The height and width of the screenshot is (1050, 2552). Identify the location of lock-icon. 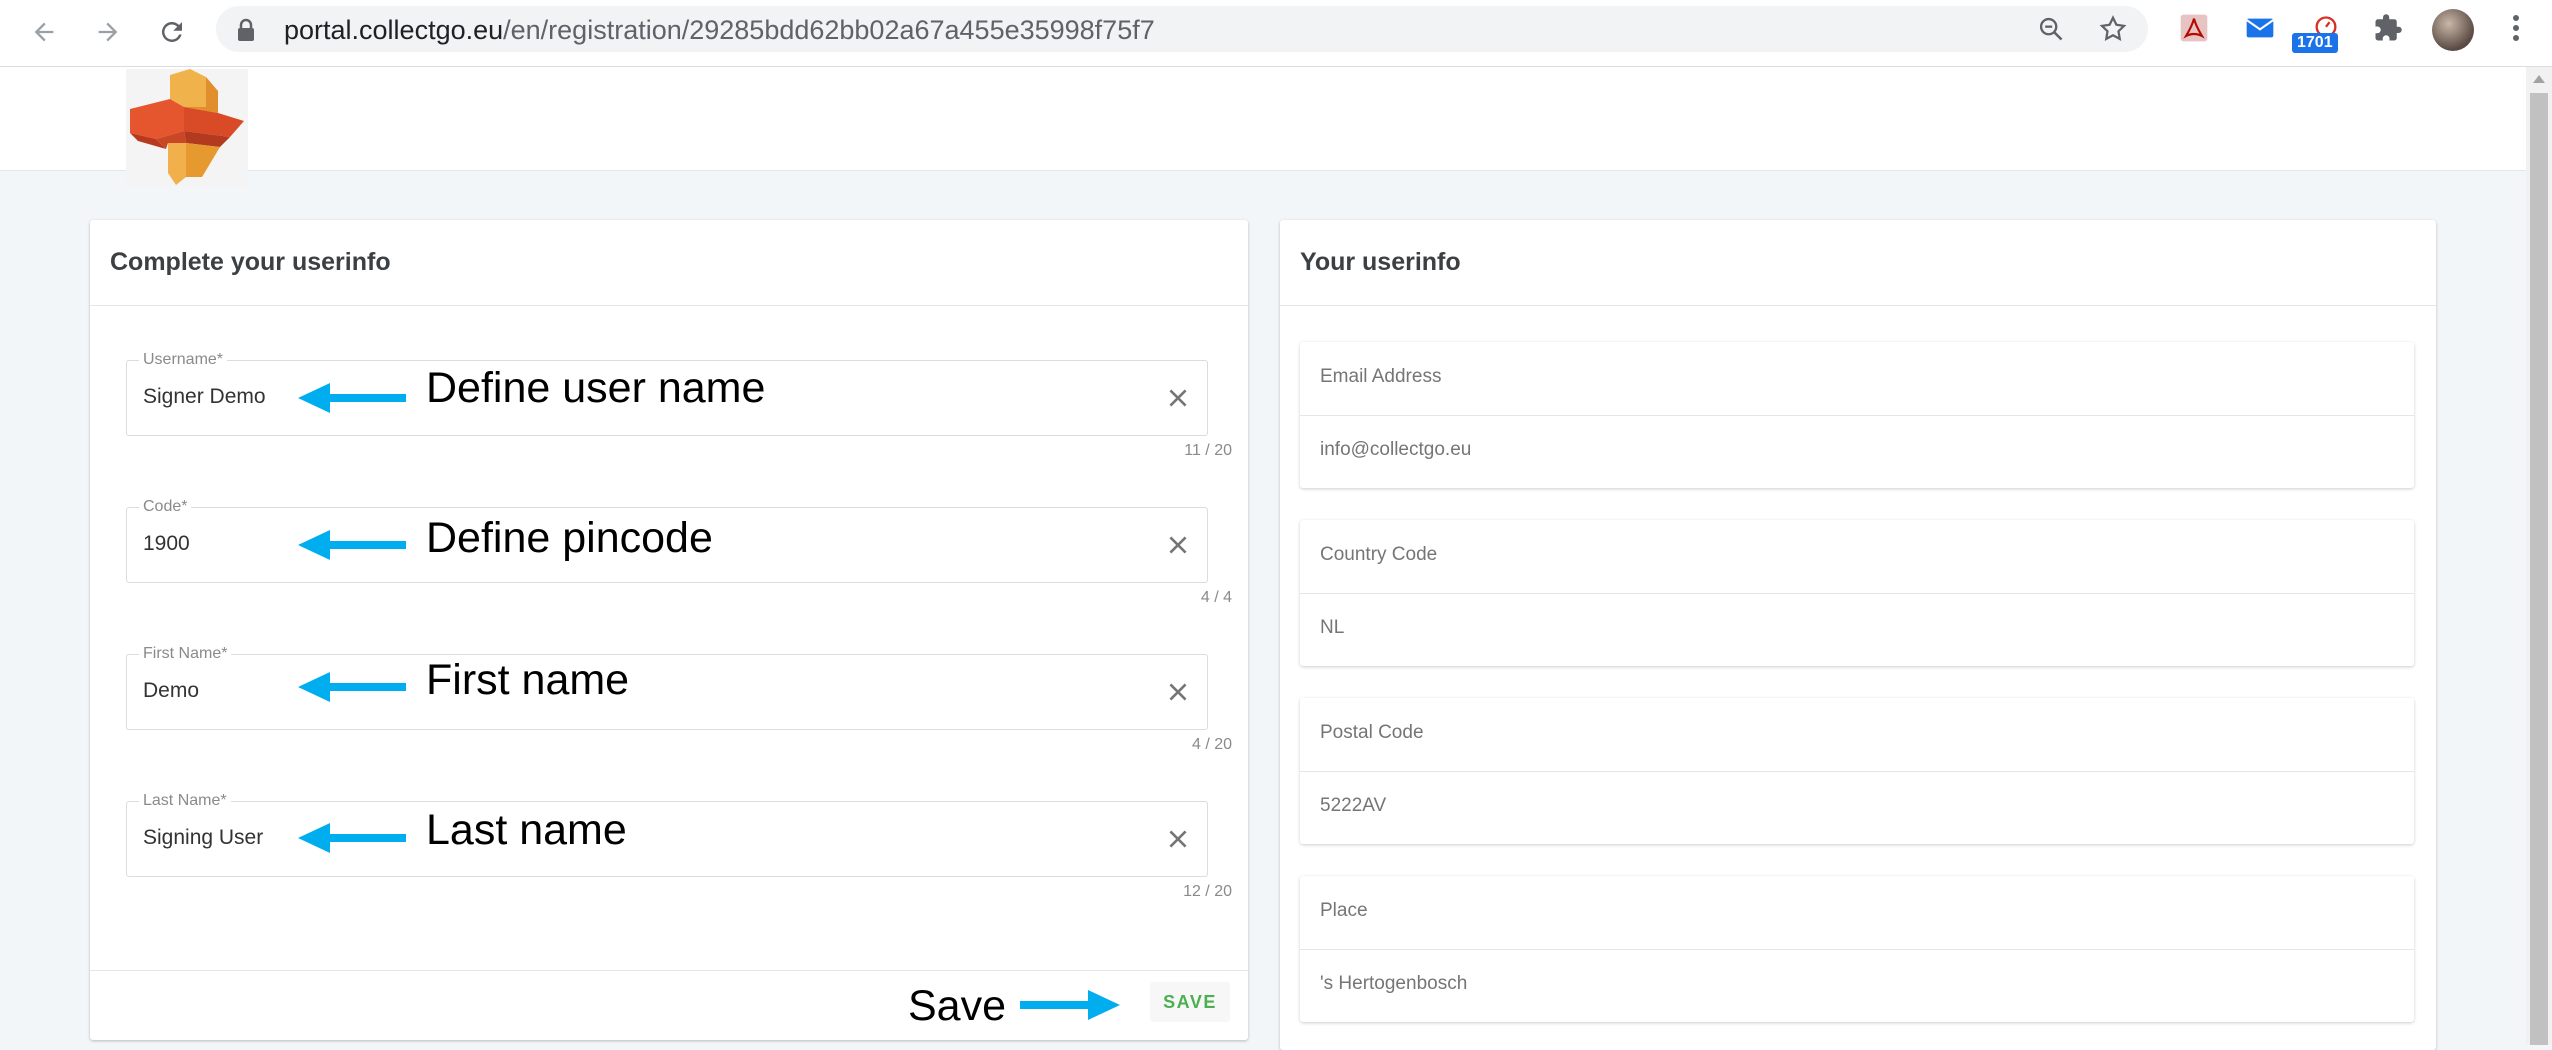
(246, 32).